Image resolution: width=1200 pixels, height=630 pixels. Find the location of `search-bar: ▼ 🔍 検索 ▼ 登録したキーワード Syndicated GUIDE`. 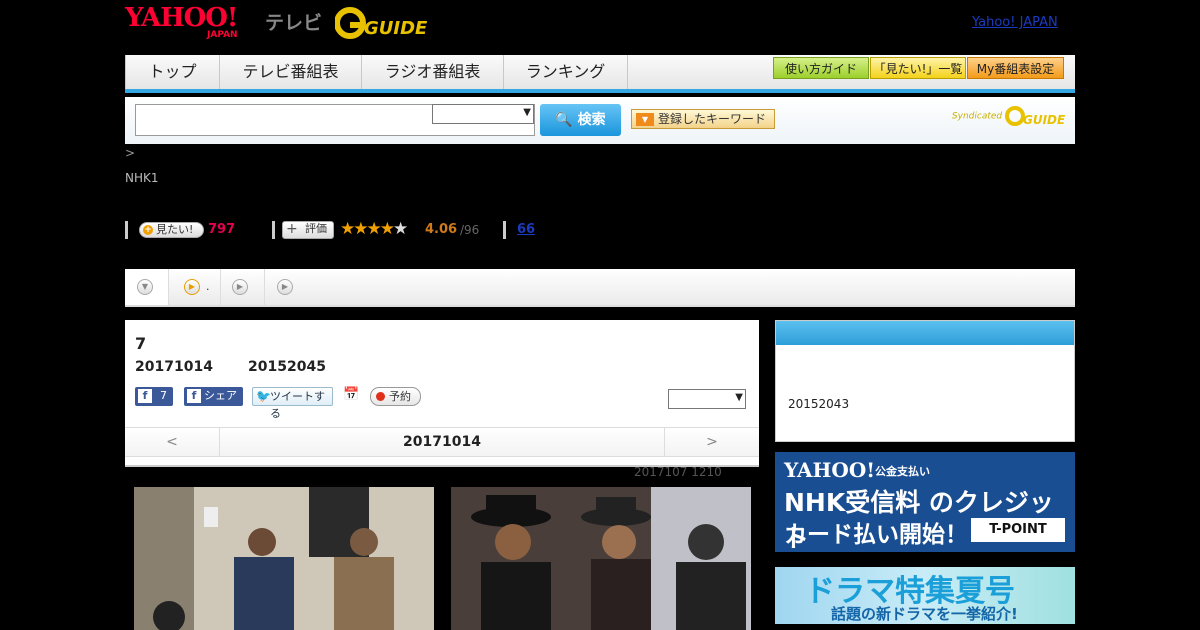

search-bar: ▼ 🔍 検索 ▼ 登録したキーワード Syndicated GUIDE is located at coordinates (600, 120).